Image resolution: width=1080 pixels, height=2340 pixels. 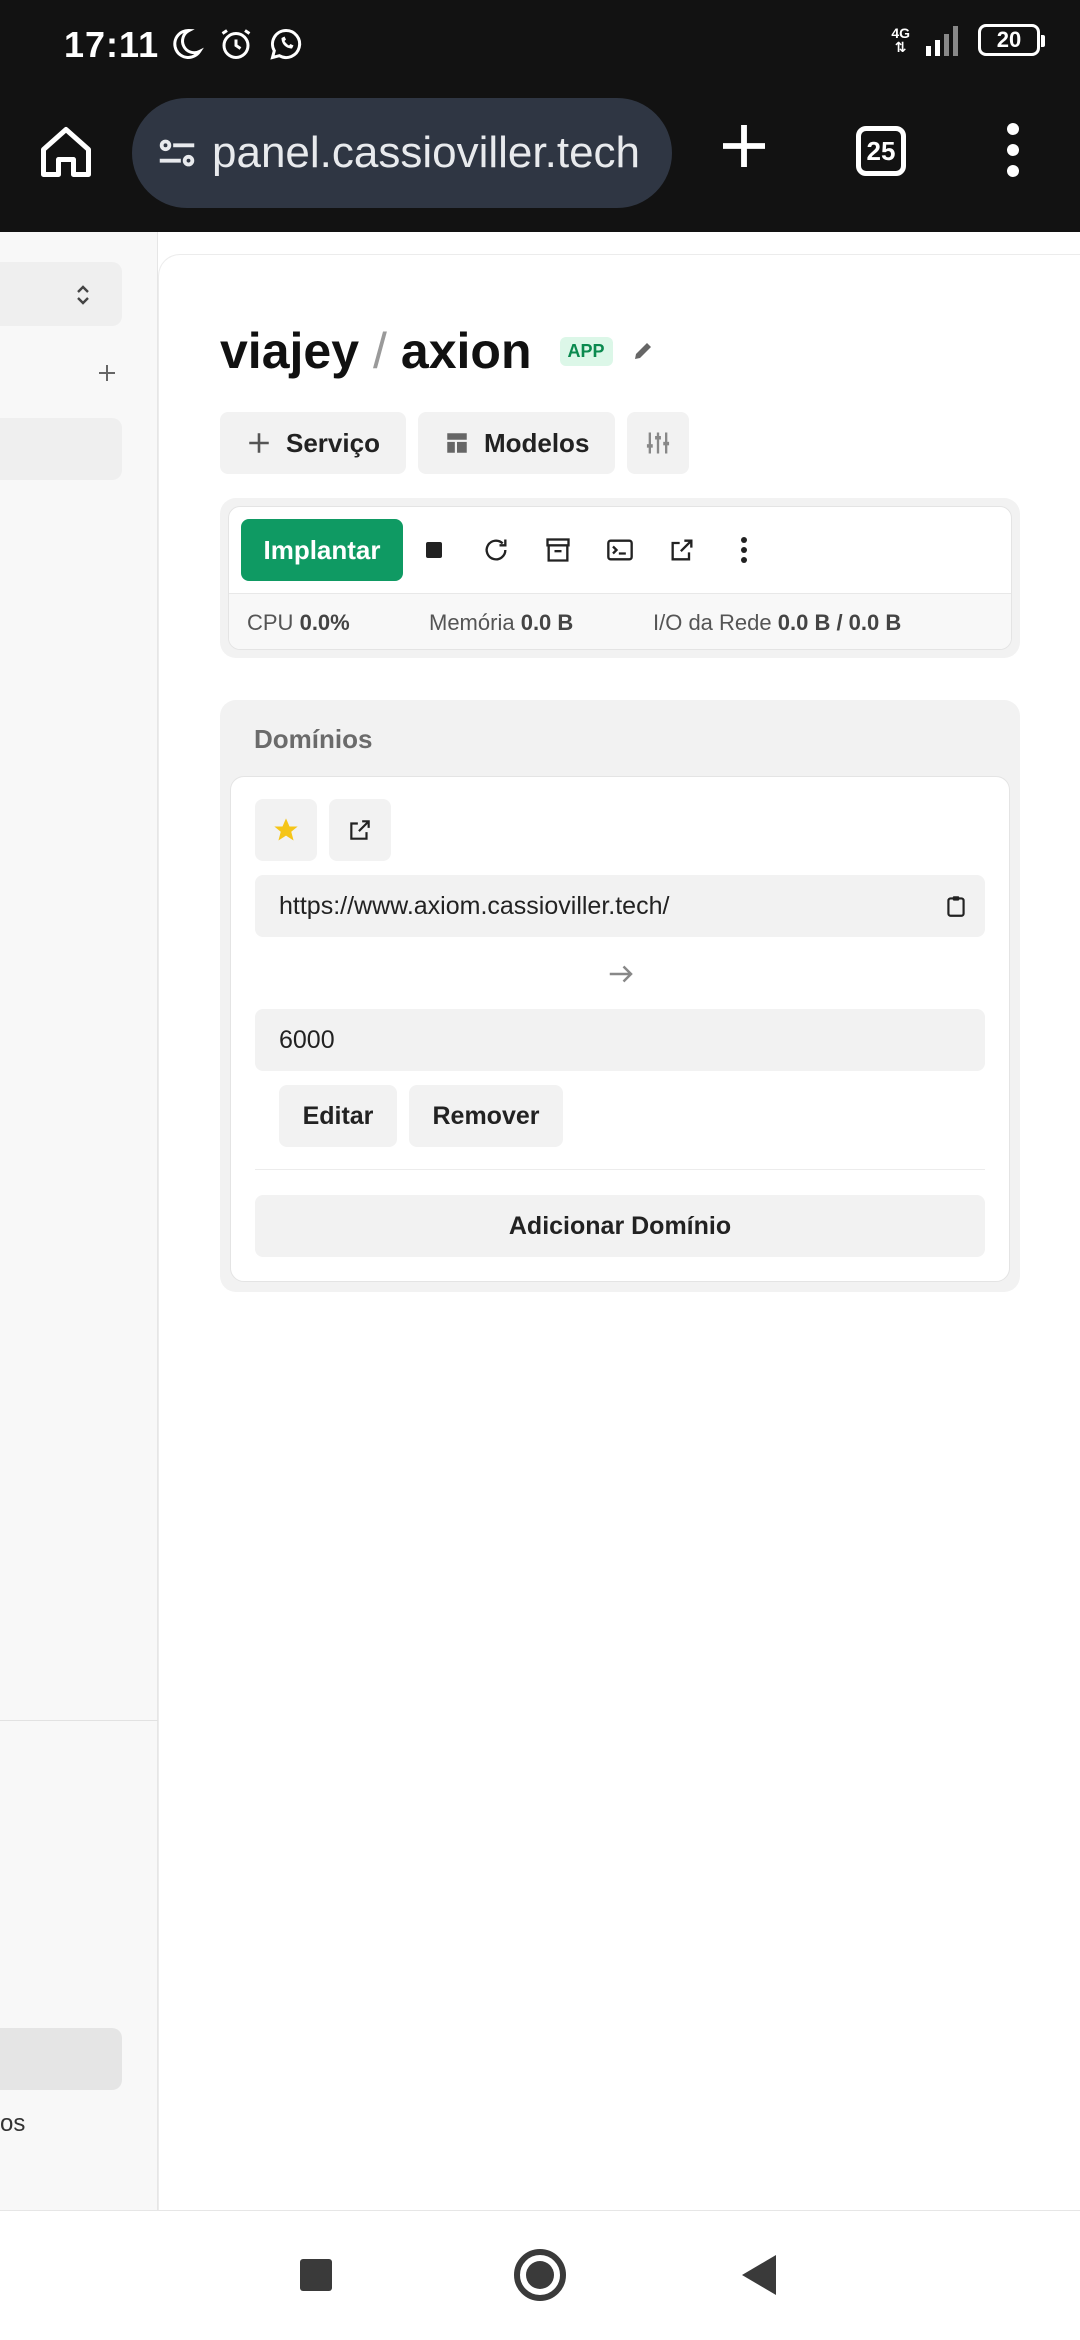 What do you see at coordinates (79, 1720) in the screenshot?
I see `sidebar-divider` at bounding box center [79, 1720].